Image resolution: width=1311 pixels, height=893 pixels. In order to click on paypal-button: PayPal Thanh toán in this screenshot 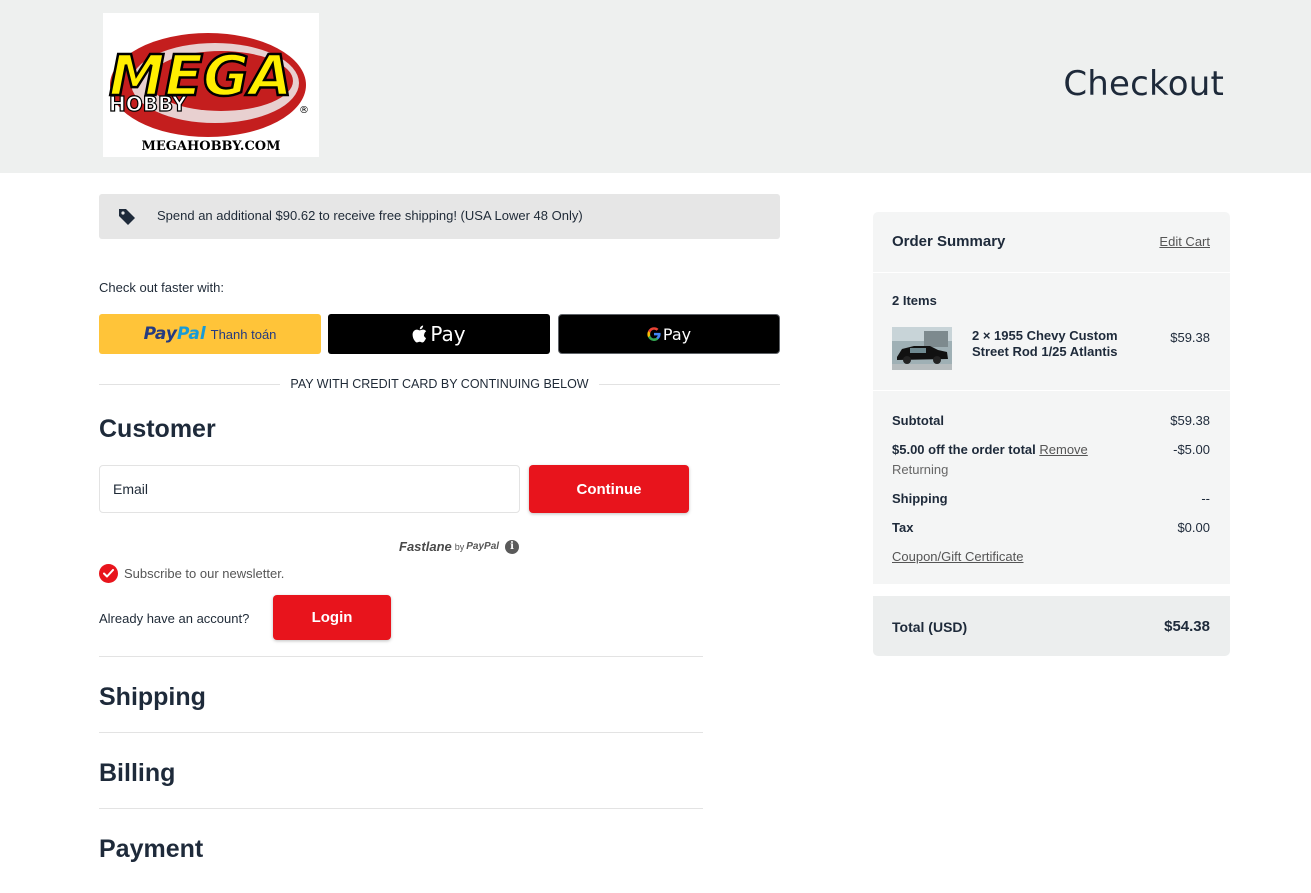, I will do `click(210, 334)`.